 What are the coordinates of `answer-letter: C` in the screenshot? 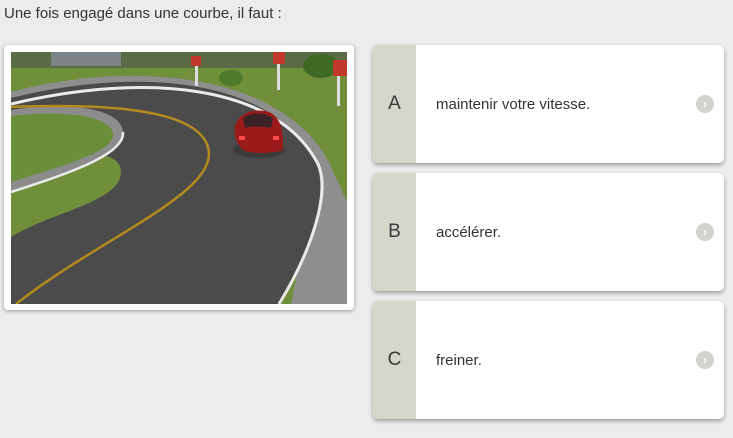 It's located at (394, 360).